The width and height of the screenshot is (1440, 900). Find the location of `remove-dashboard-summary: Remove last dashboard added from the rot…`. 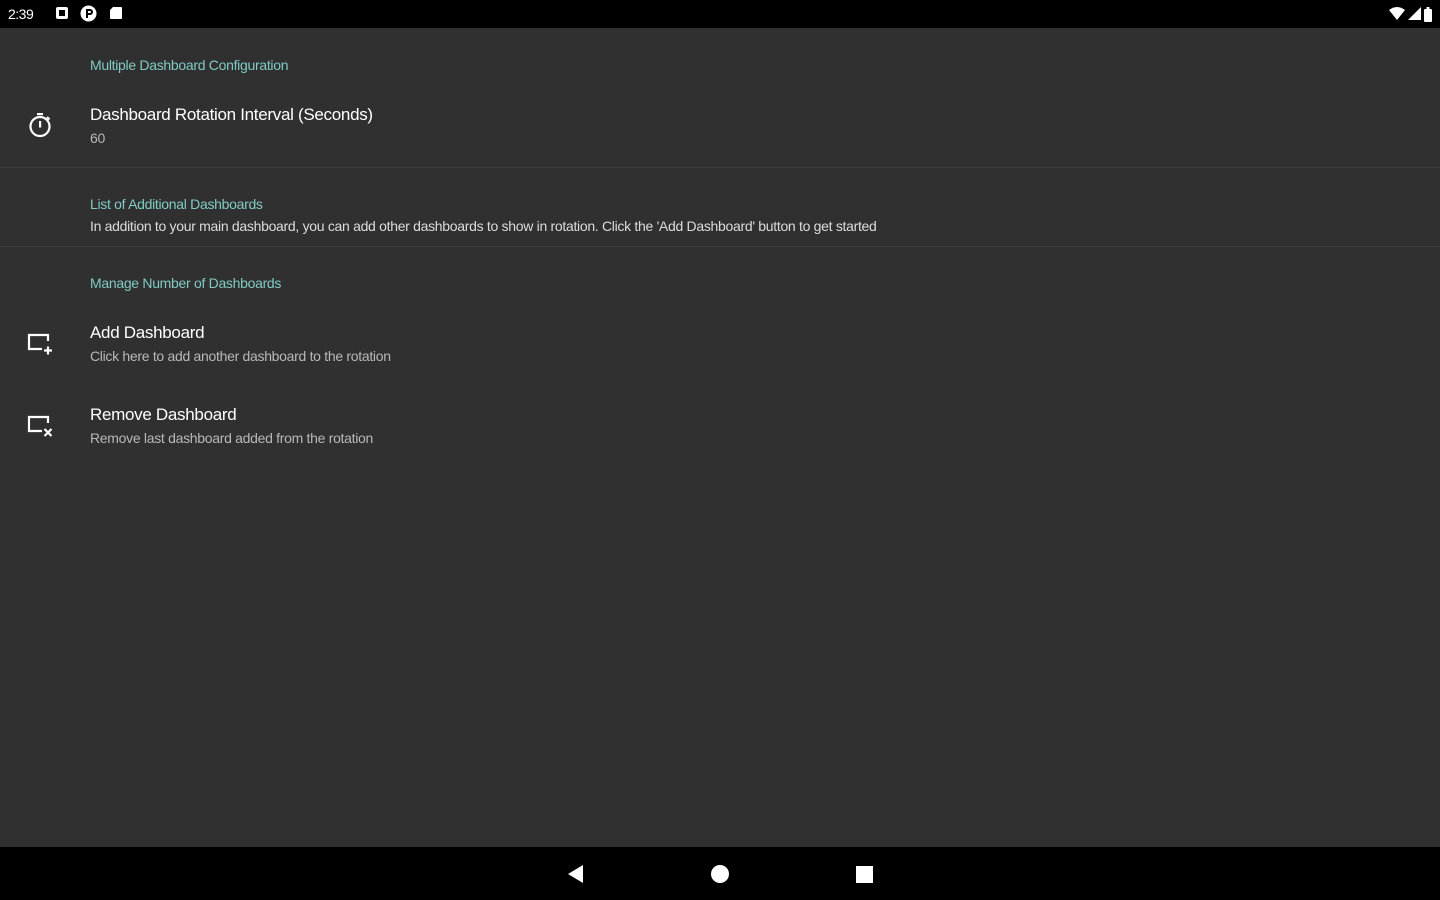

remove-dashboard-summary: Remove last dashboard added from the rot… is located at coordinates (232, 438).